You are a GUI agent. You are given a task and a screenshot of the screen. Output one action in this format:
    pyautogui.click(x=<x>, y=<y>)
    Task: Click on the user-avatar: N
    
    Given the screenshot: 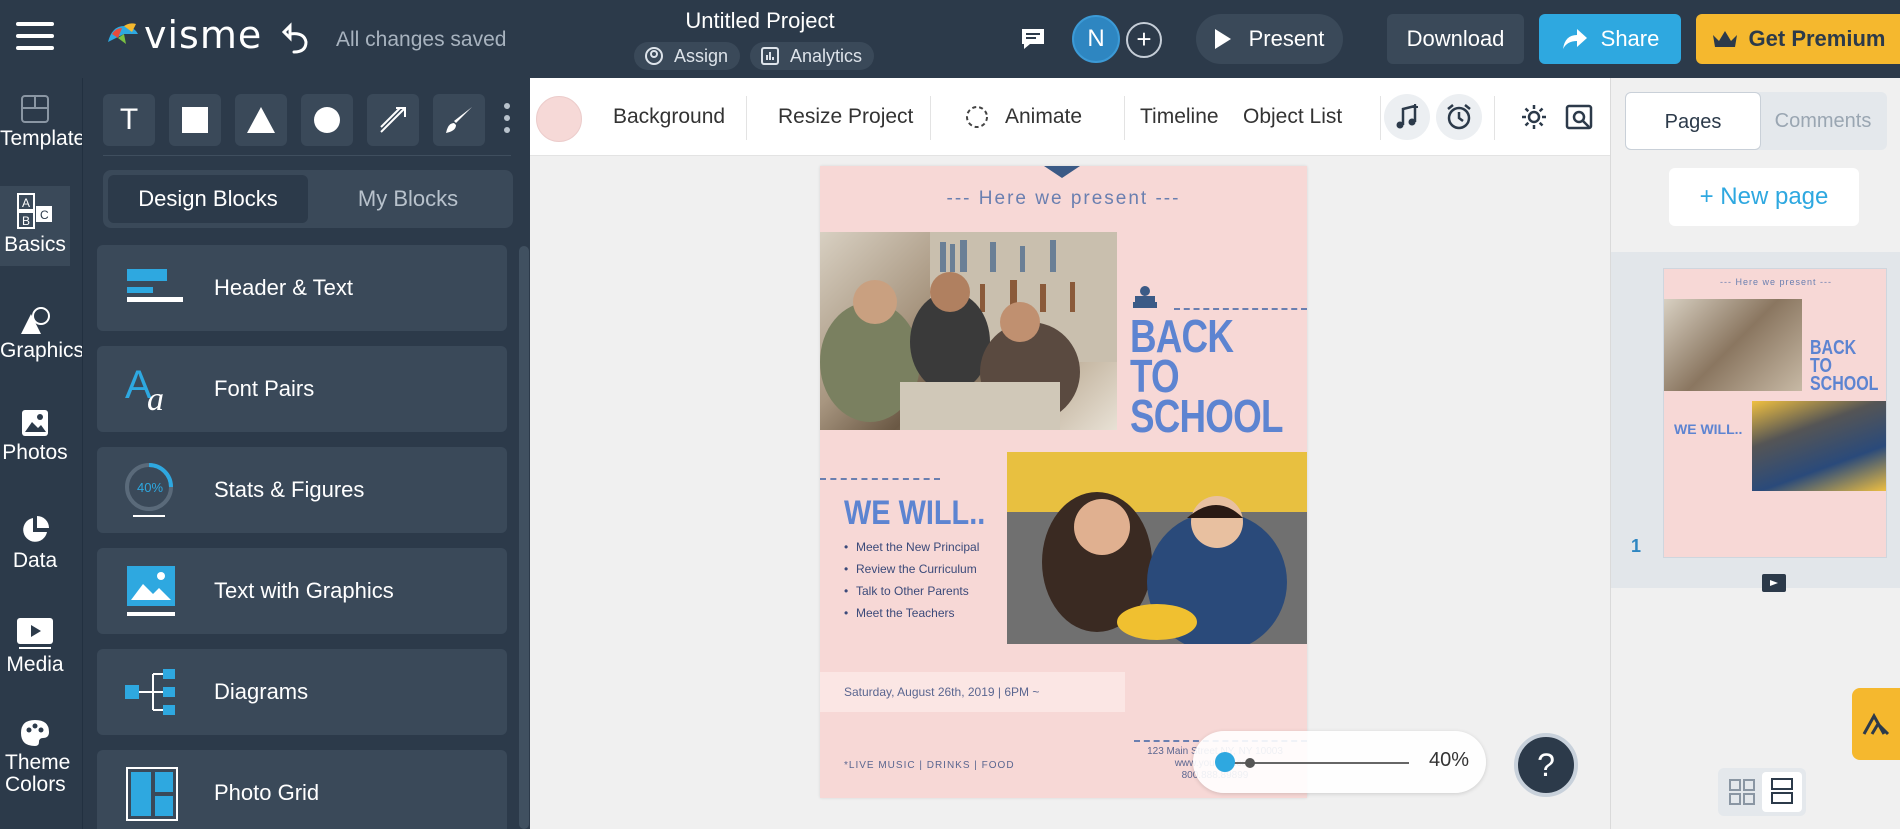 What is the action you would take?
    pyautogui.click(x=1096, y=39)
    